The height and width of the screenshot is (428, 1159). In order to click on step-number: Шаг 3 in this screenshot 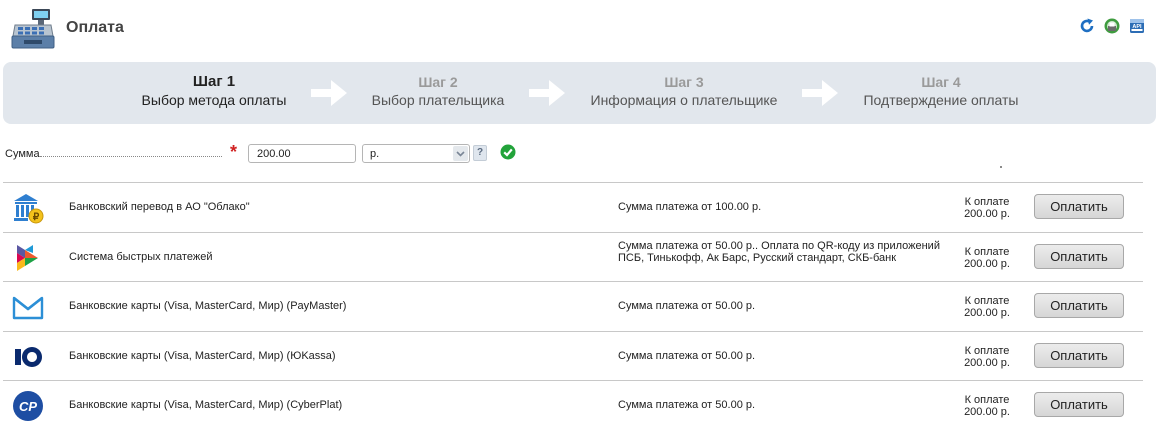, I will do `click(684, 82)`.